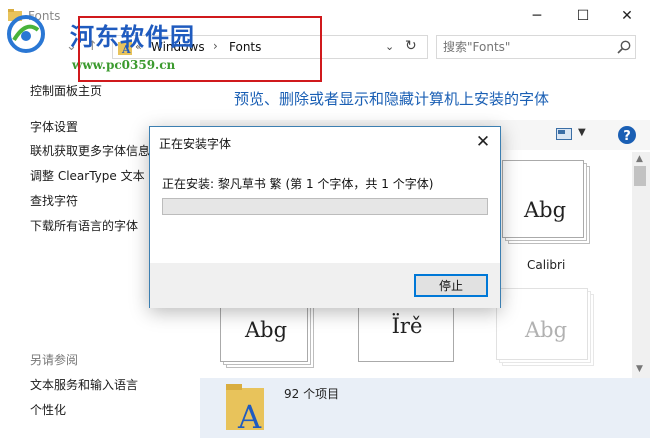 The width and height of the screenshot is (650, 438). What do you see at coordinates (639, 369) in the screenshot?
I see `scroll-down-icon: ▼` at bounding box center [639, 369].